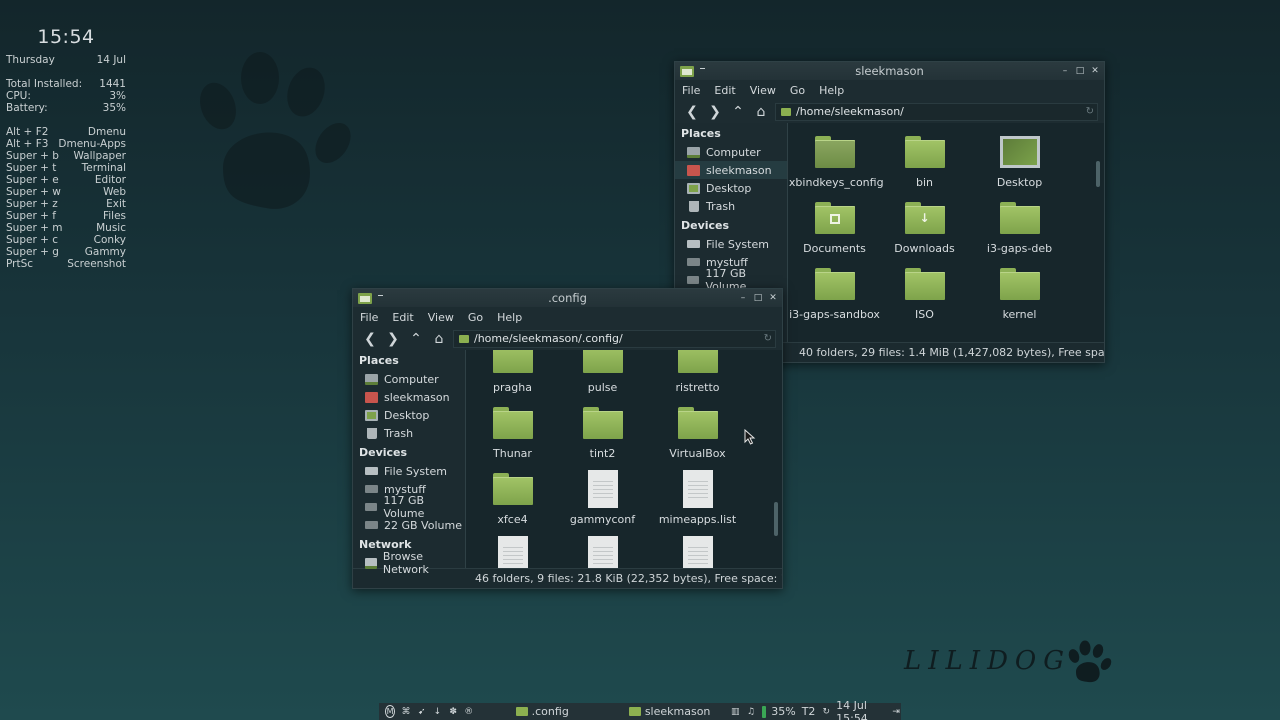  I want to click on registered-icon: ®, so click(469, 711).